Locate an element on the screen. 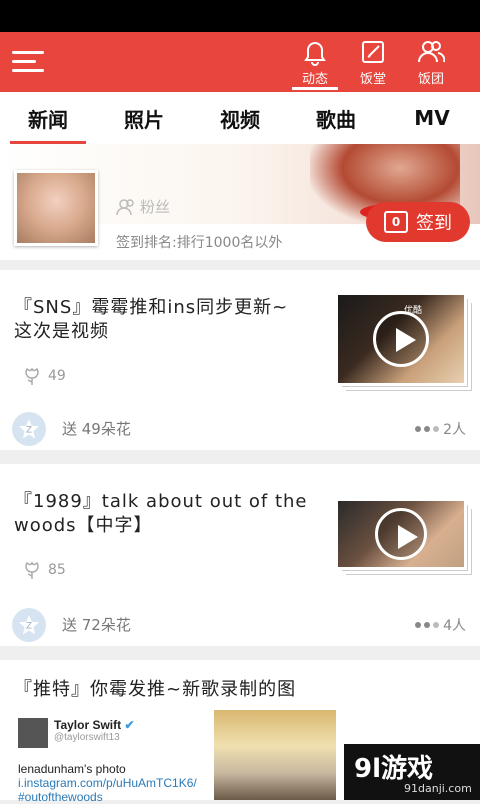 This screenshot has width=480, height=804. nav-dynamic: 动态 is located at coordinates (315, 62).